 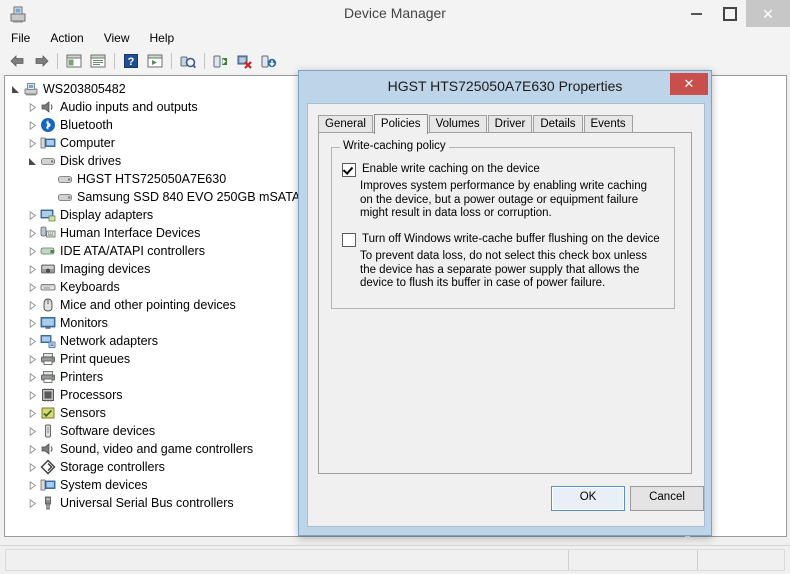 I want to click on tree-arrow-spacer, so click(x=49, y=179).